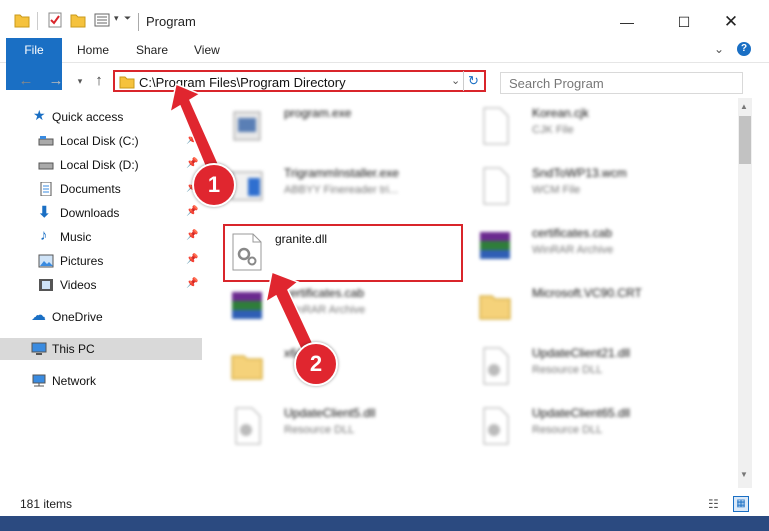  What do you see at coordinates (152, 50) in the screenshot?
I see `tab-share: Share` at bounding box center [152, 50].